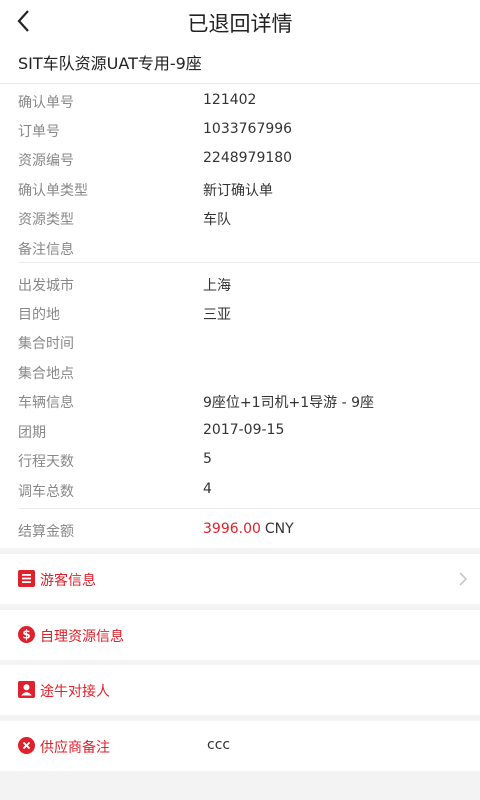 This screenshot has width=480, height=800. Describe the element at coordinates (75, 692) in the screenshot. I see `section-label: 途牛对接人` at that location.